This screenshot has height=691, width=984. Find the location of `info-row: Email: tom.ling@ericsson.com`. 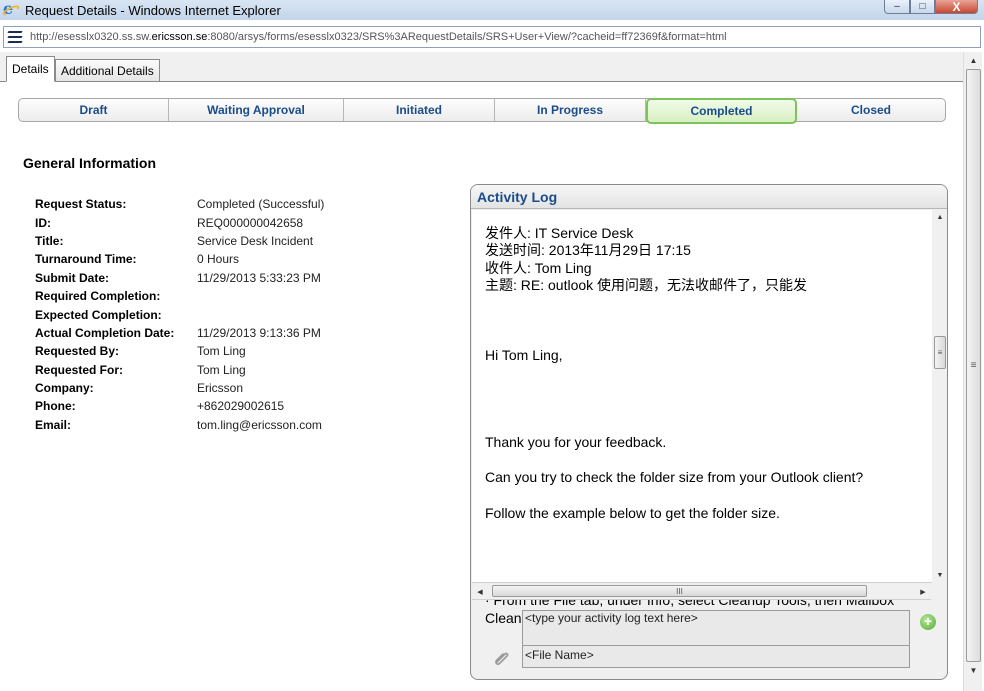

info-row: Email: tom.ling@ericsson.com is located at coordinates (179, 425).